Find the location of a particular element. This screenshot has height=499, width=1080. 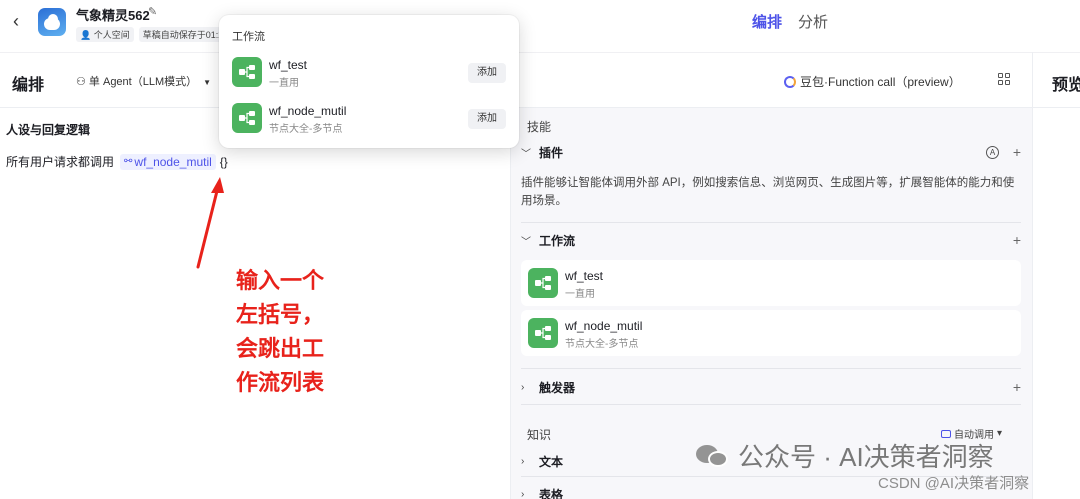

editor-title: 编排 is located at coordinates (28, 85).